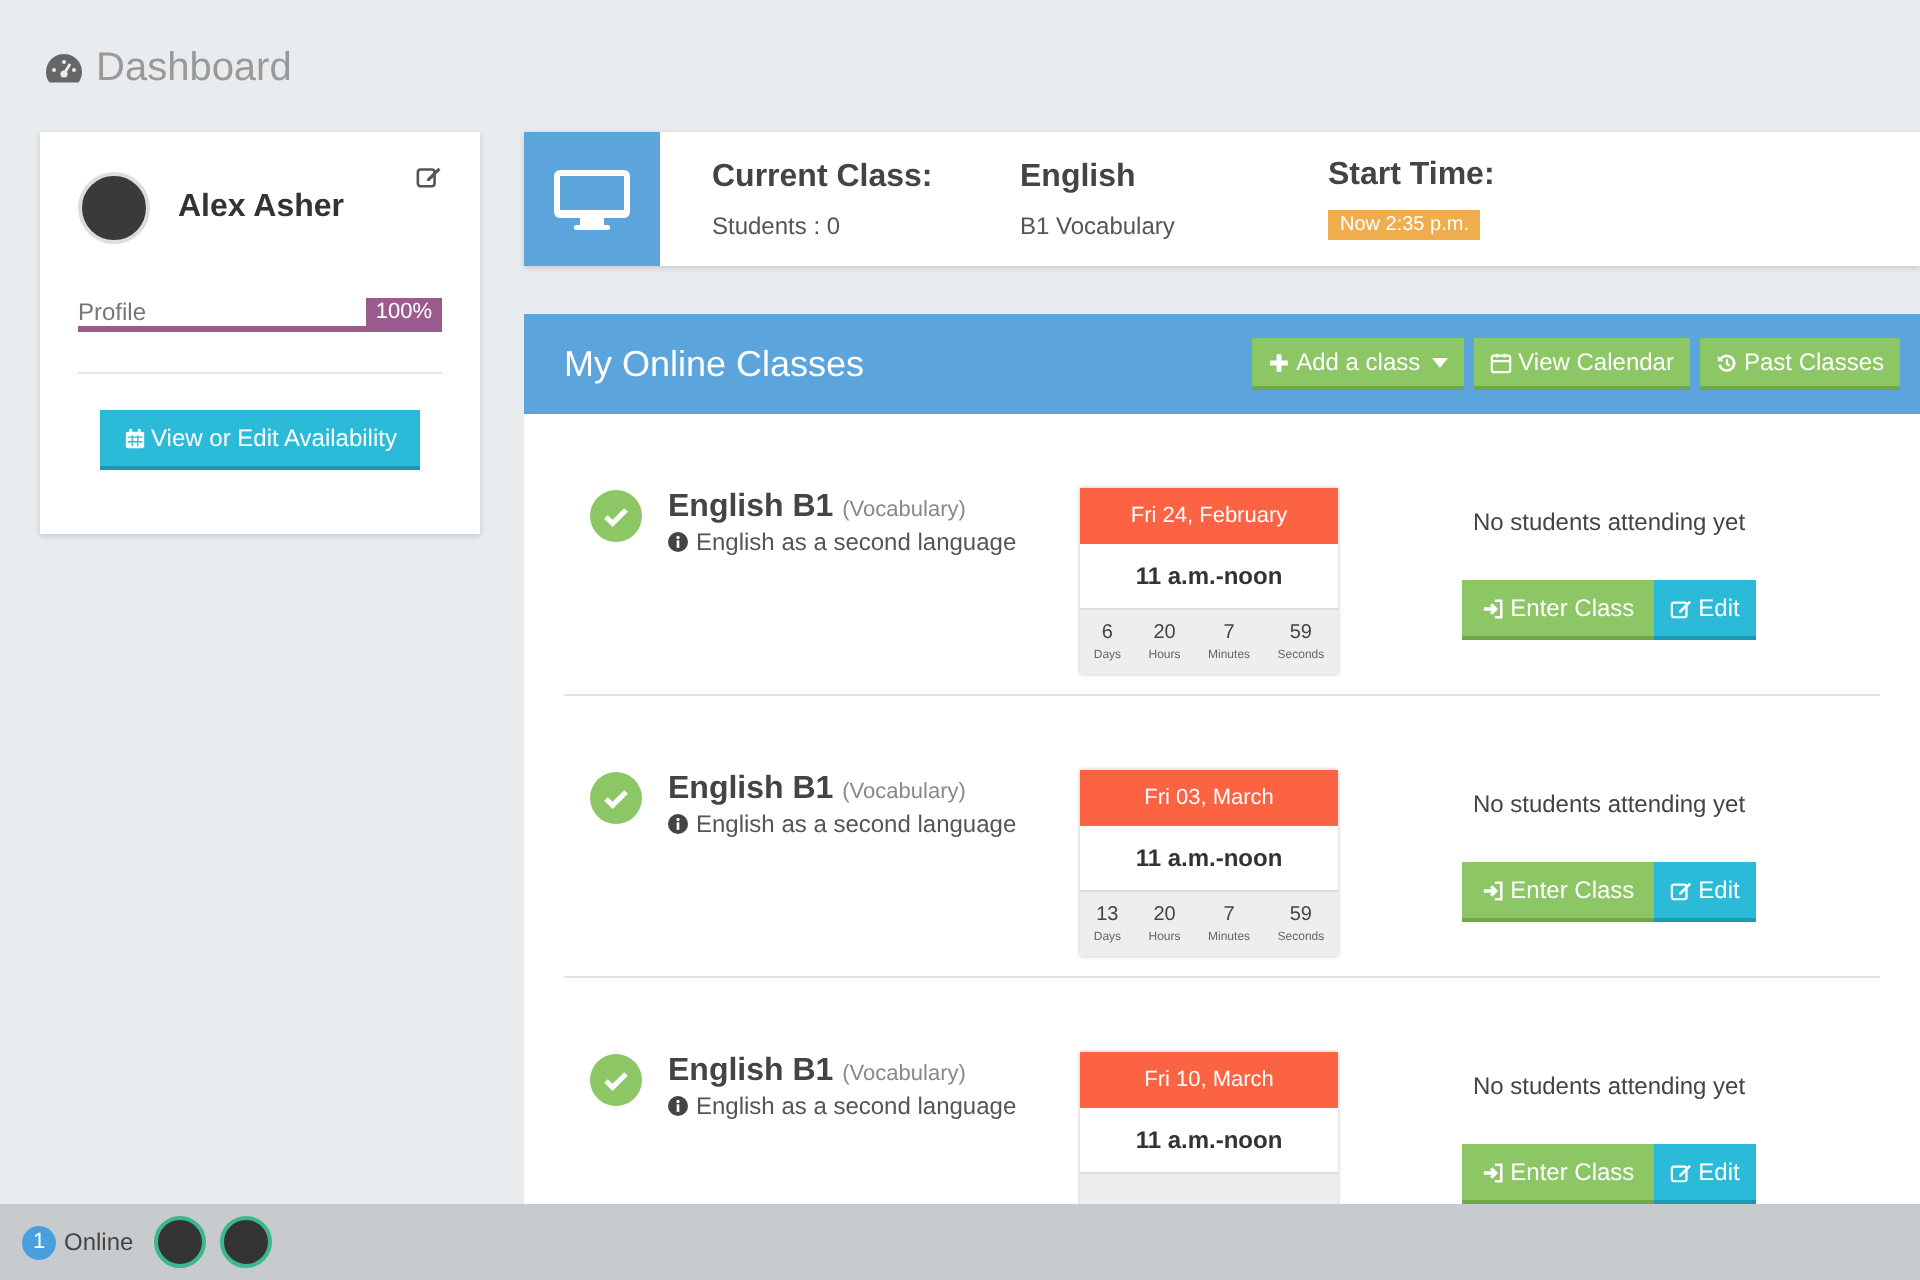  What do you see at coordinates (1209, 798) in the screenshot?
I see `date-header: Fri 03, March` at bounding box center [1209, 798].